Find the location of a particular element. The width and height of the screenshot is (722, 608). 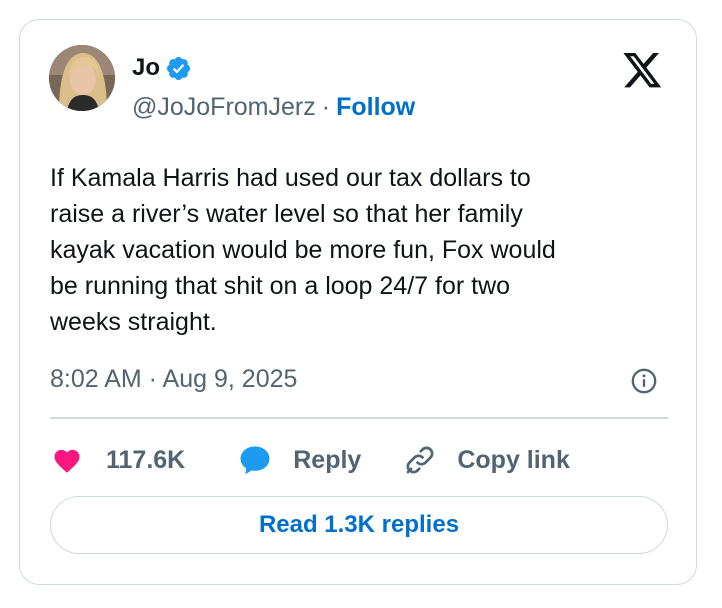

copy-link-button: Copy link is located at coordinates (486, 460).